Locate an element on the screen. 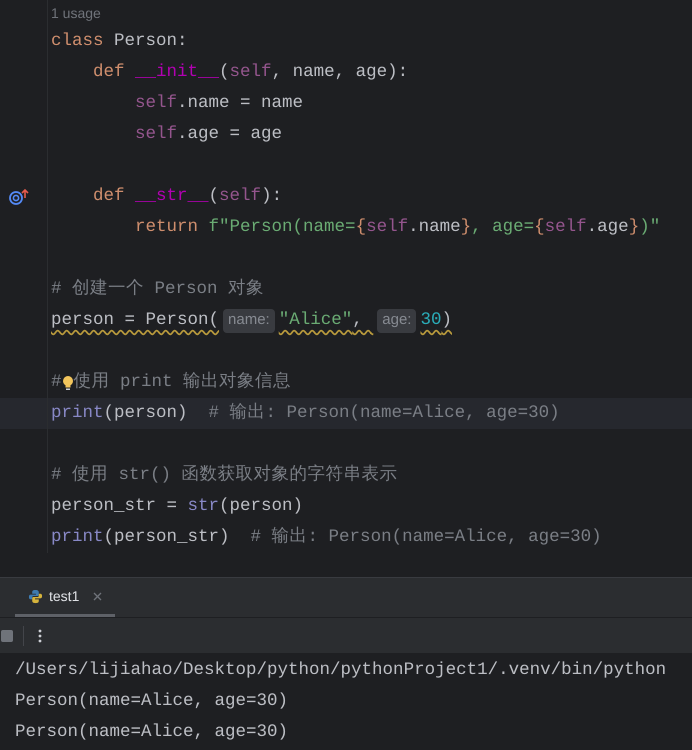 Image resolution: width=692 pixels, height=750 pixels. parameter-hint: age: is located at coordinates (396, 320).